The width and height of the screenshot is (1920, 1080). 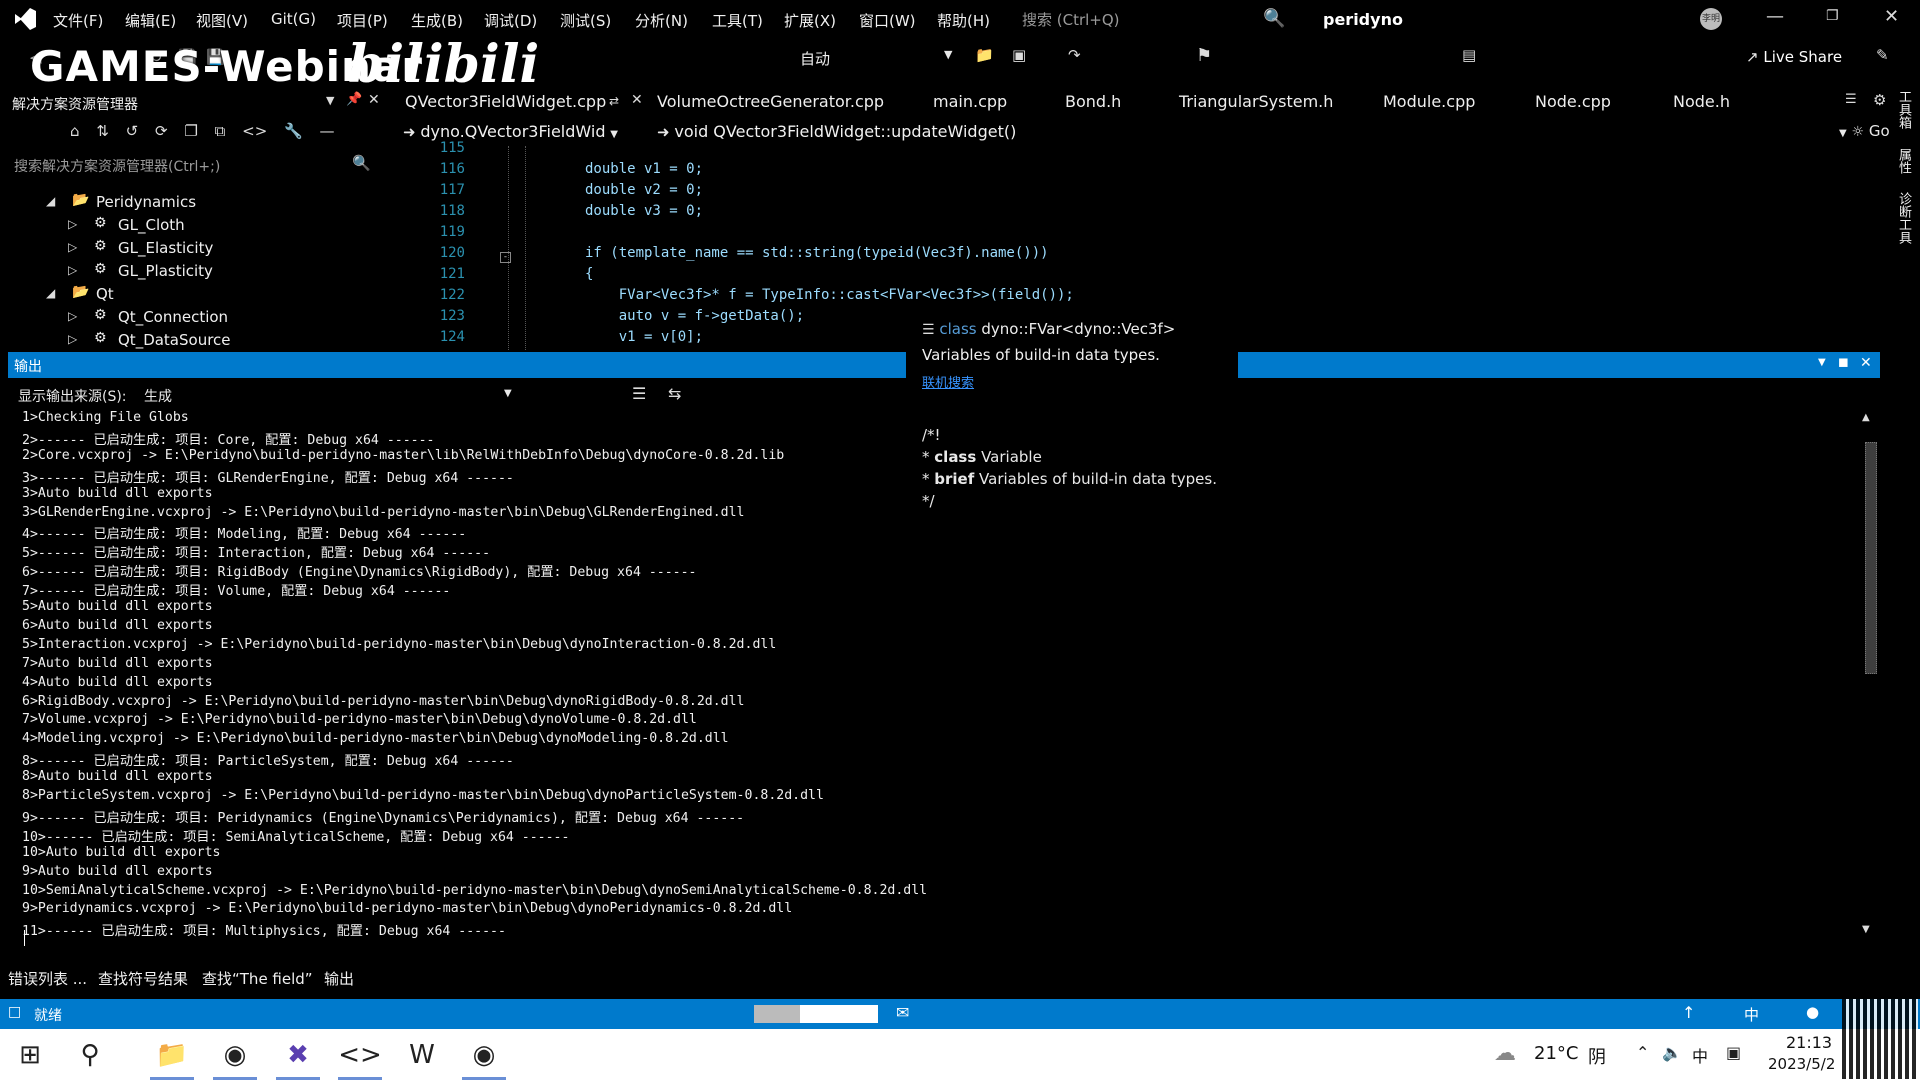 I want to click on minimize-icon: —, so click(x=1775, y=16).